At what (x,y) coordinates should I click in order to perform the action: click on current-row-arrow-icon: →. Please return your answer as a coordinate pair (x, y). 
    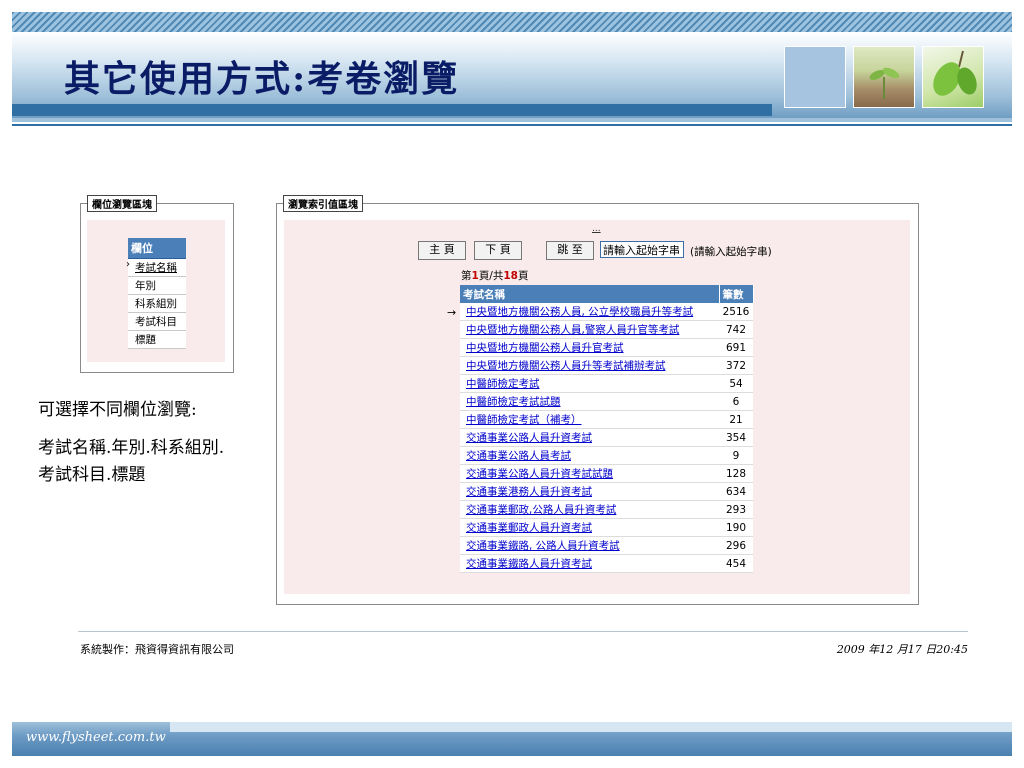
    Looking at the image, I should click on (452, 312).